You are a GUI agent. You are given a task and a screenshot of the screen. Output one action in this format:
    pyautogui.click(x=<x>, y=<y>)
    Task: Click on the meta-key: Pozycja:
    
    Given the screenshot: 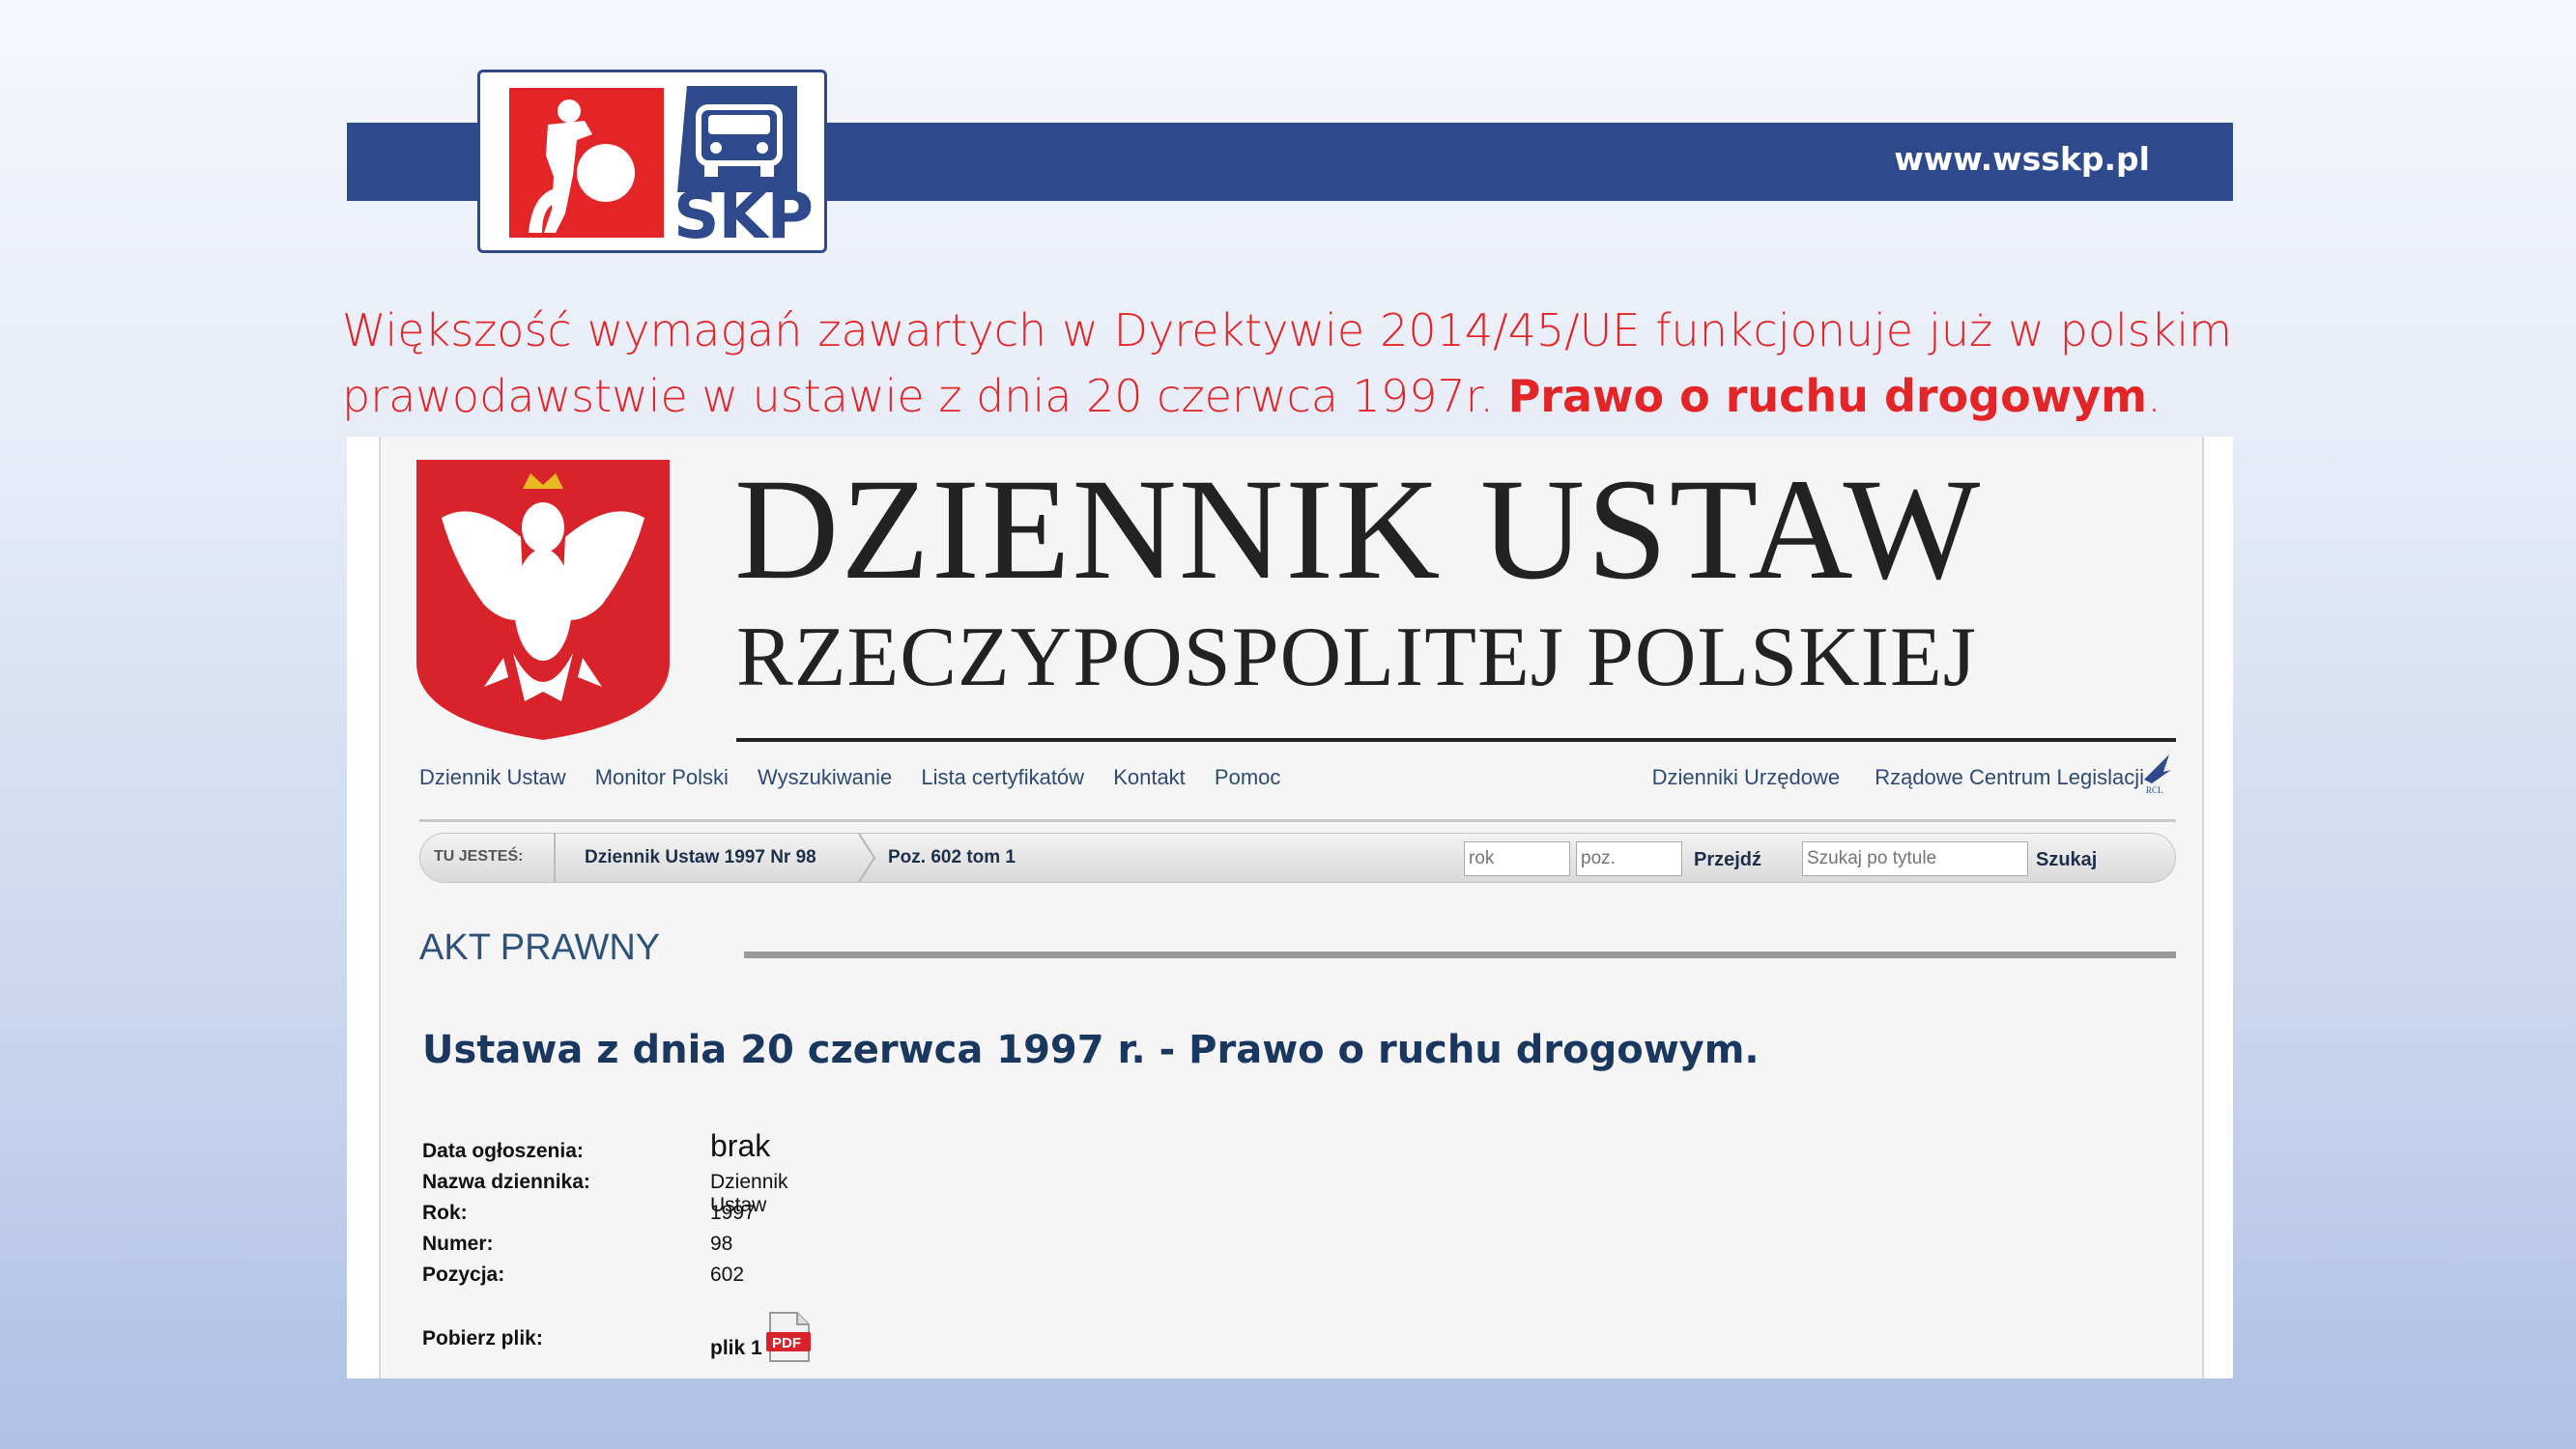 What is the action you would take?
    pyautogui.click(x=464, y=1275)
    